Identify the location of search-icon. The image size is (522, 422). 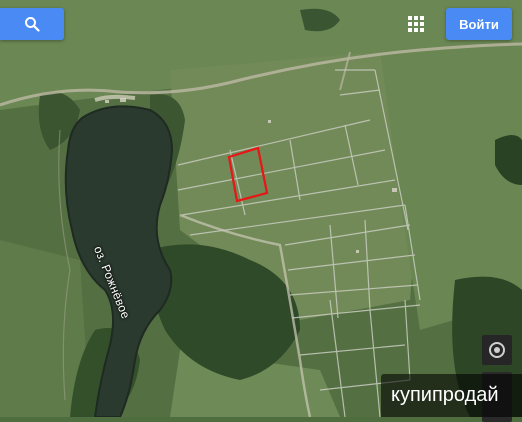
(32, 24).